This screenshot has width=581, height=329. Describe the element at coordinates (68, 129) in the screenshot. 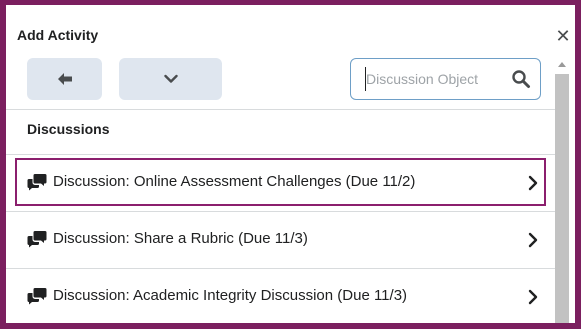

I see `section-title: Discussions` at that location.